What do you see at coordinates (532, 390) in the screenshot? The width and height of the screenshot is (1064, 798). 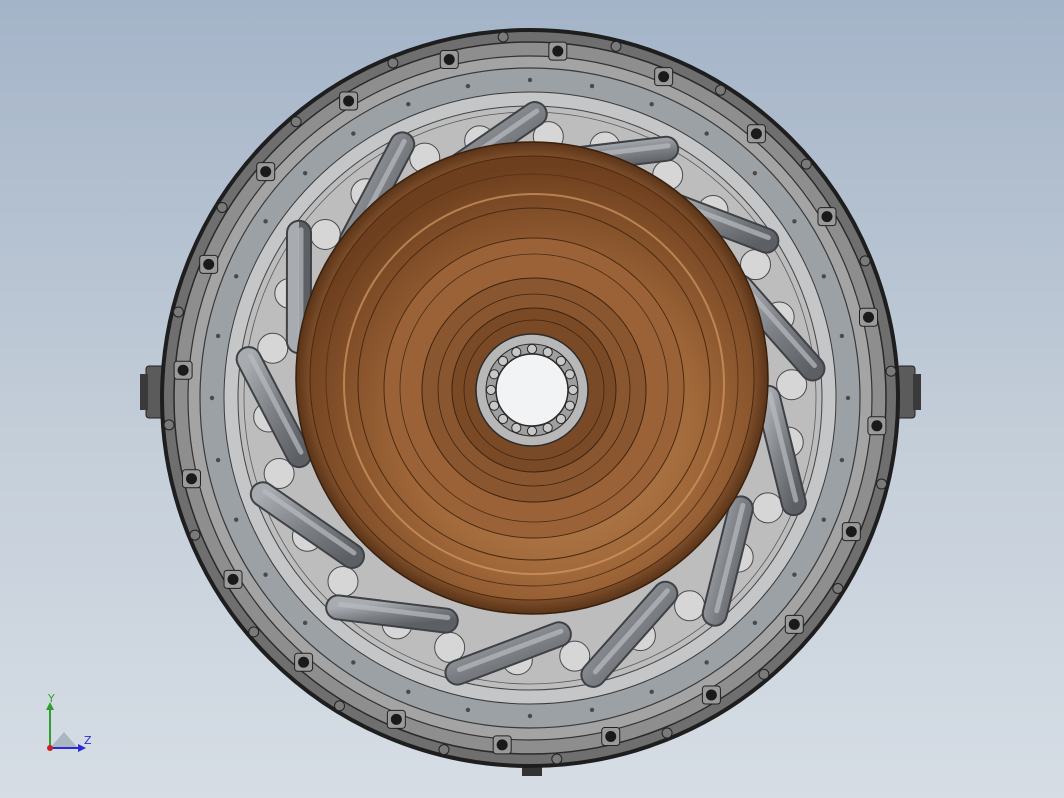 I see `center-bearing` at bounding box center [532, 390].